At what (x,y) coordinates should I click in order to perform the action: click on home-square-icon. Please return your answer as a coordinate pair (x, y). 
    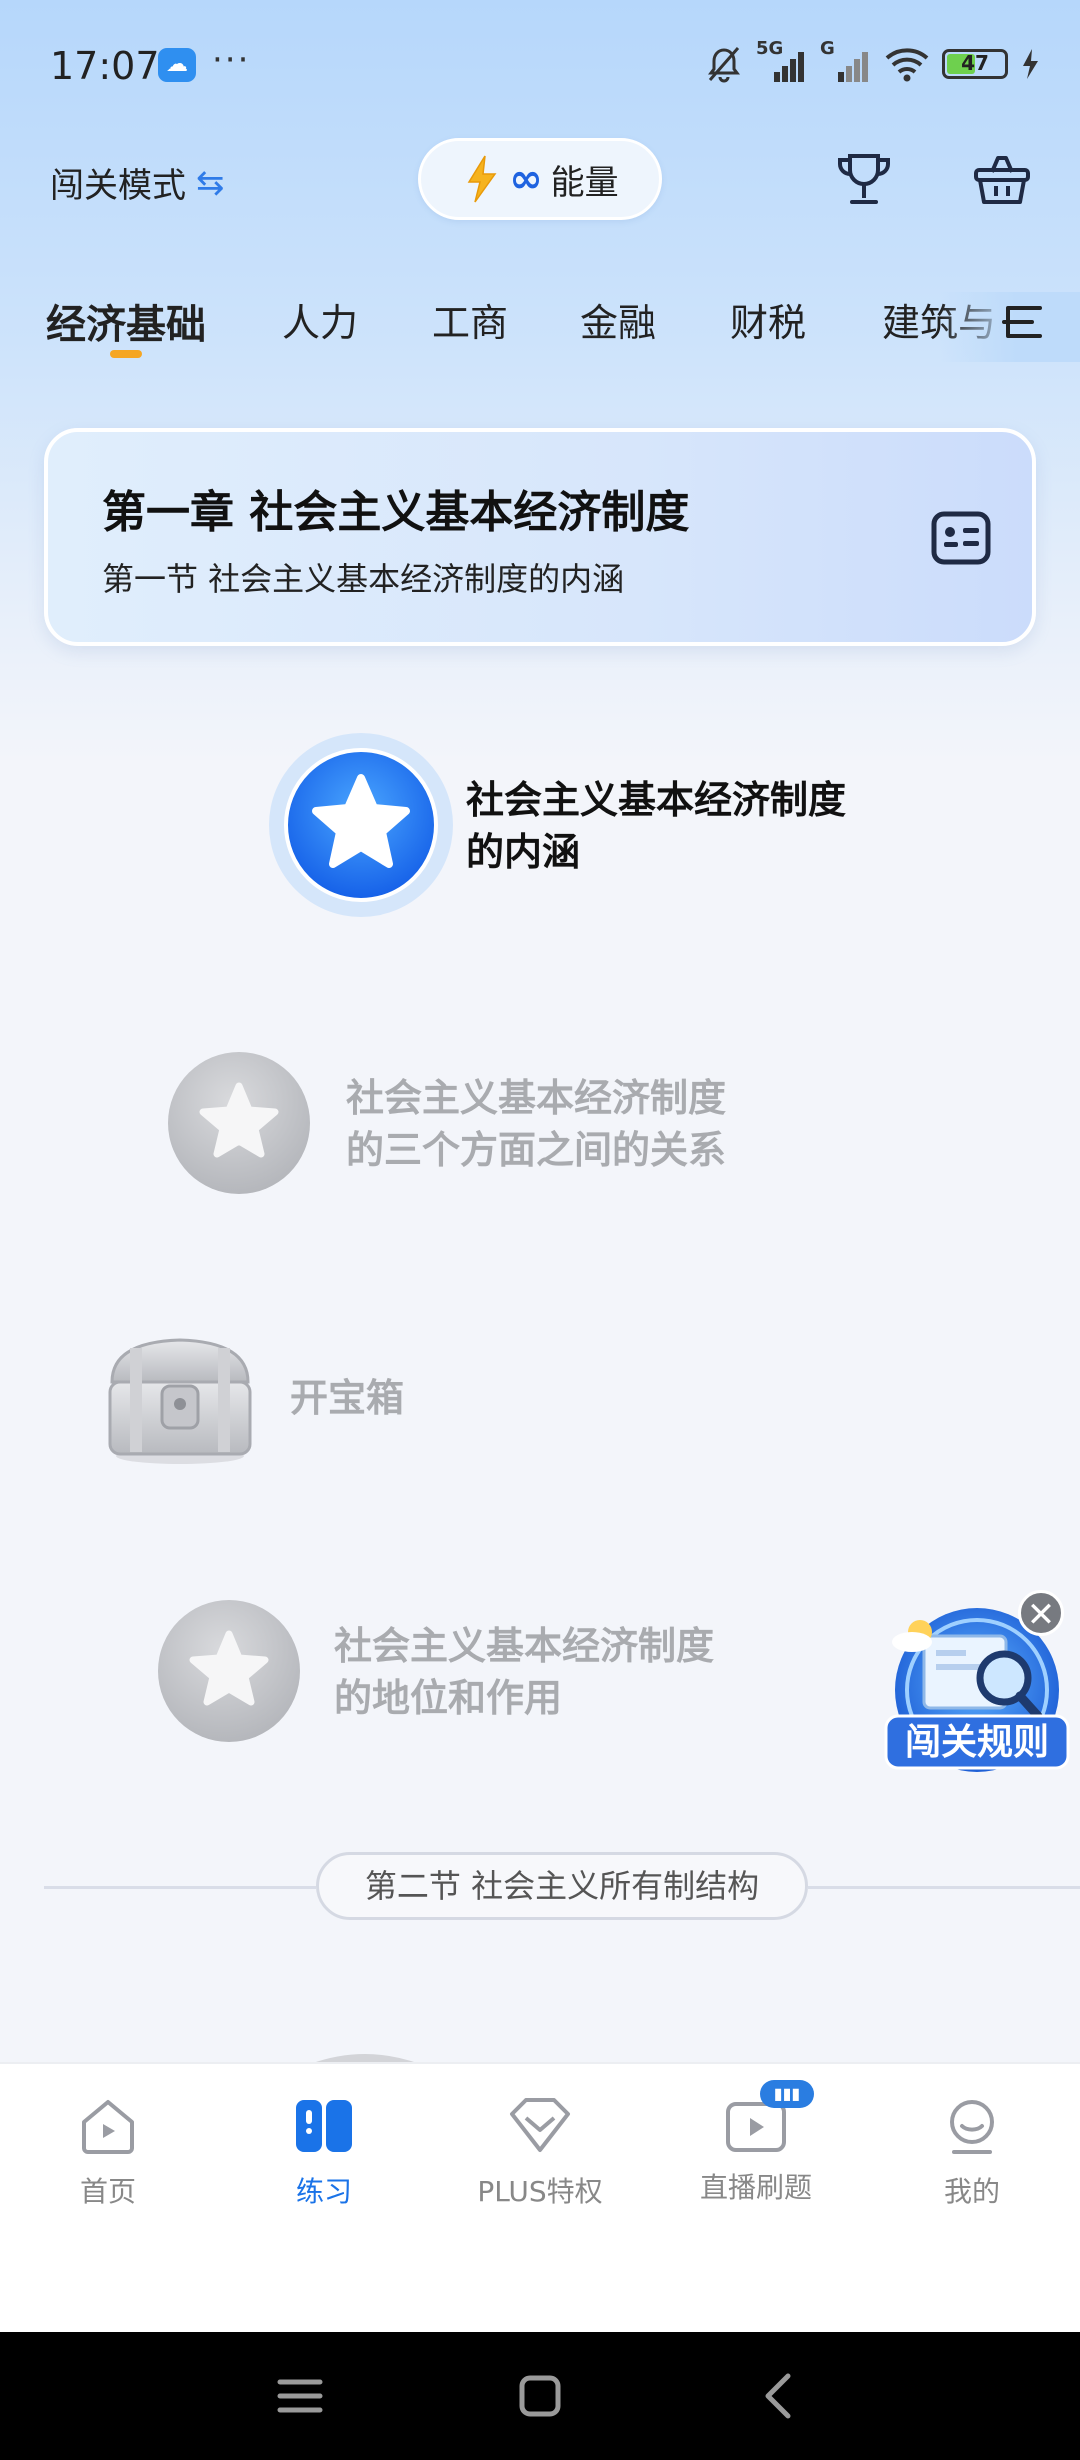
    Looking at the image, I should click on (540, 2396).